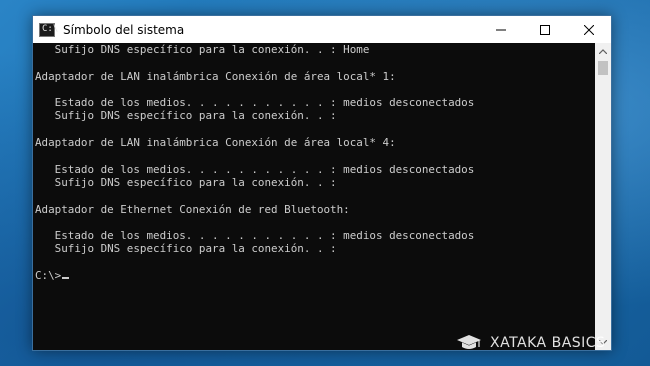 Image resolution: width=650 pixels, height=366 pixels. I want to click on maximize-icon, so click(545, 29).